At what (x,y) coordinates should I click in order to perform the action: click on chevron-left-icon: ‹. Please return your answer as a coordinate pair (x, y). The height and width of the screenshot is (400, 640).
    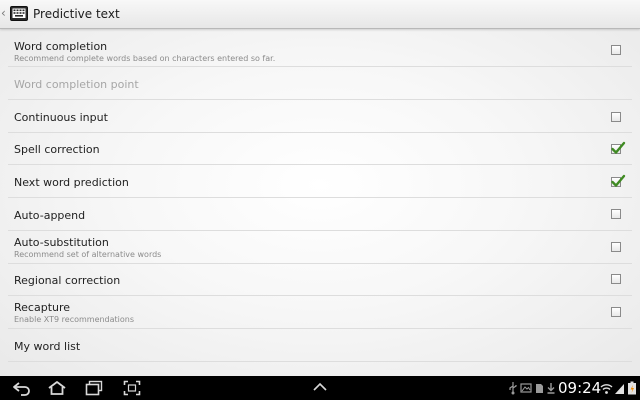
    Looking at the image, I should click on (5, 13).